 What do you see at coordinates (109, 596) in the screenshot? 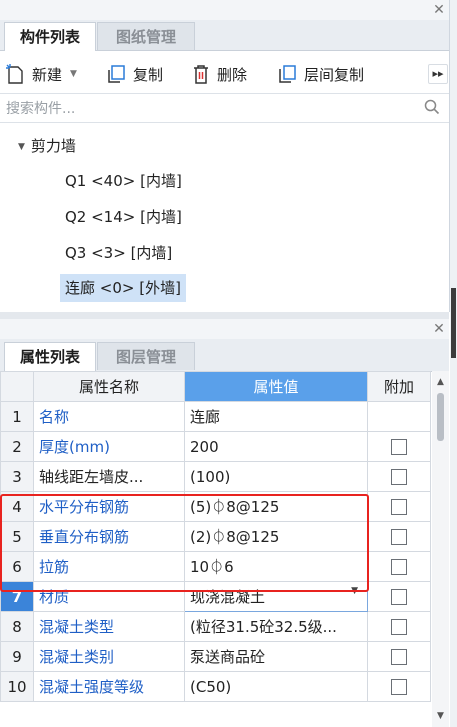
I see `property-name: 材质` at bounding box center [109, 596].